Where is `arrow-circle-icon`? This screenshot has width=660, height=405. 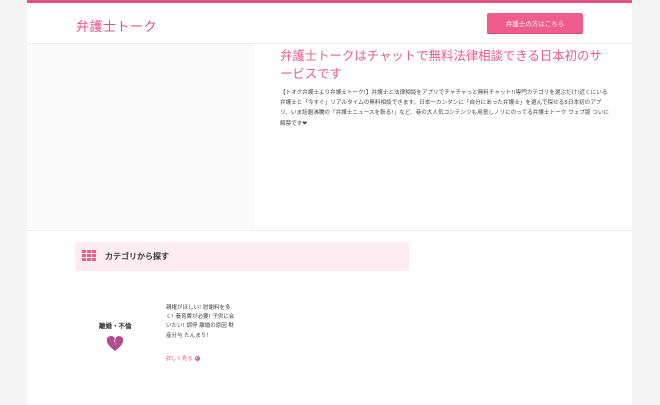
arrow-circle-icon is located at coordinates (197, 358).